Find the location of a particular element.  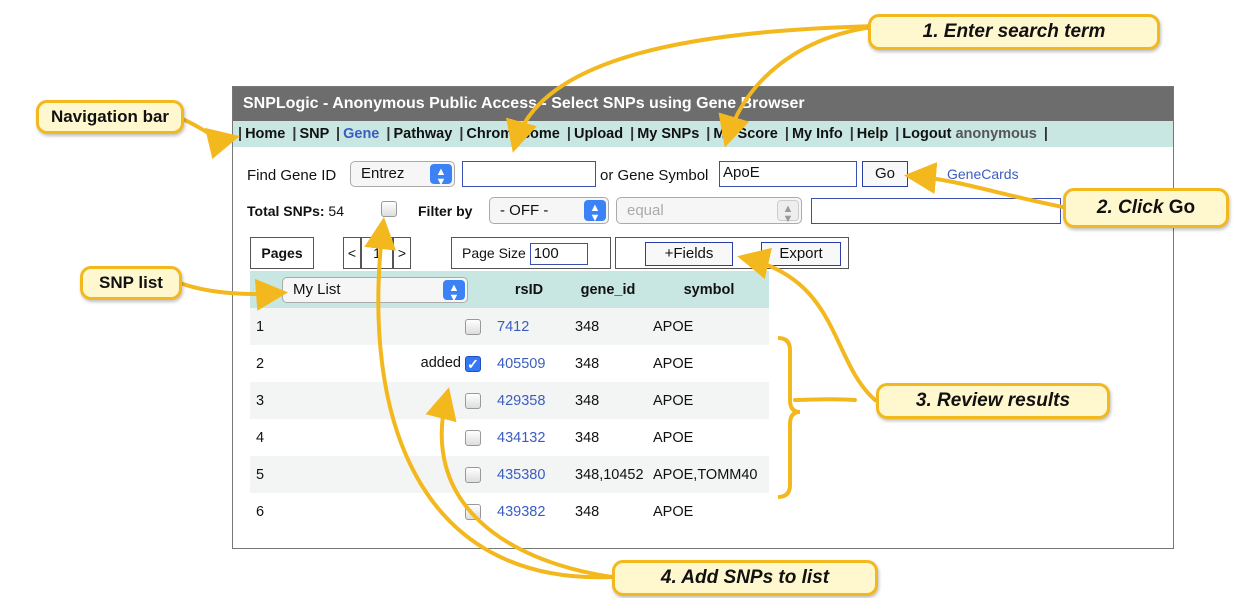

add-fields-button: +Fields is located at coordinates (689, 254).